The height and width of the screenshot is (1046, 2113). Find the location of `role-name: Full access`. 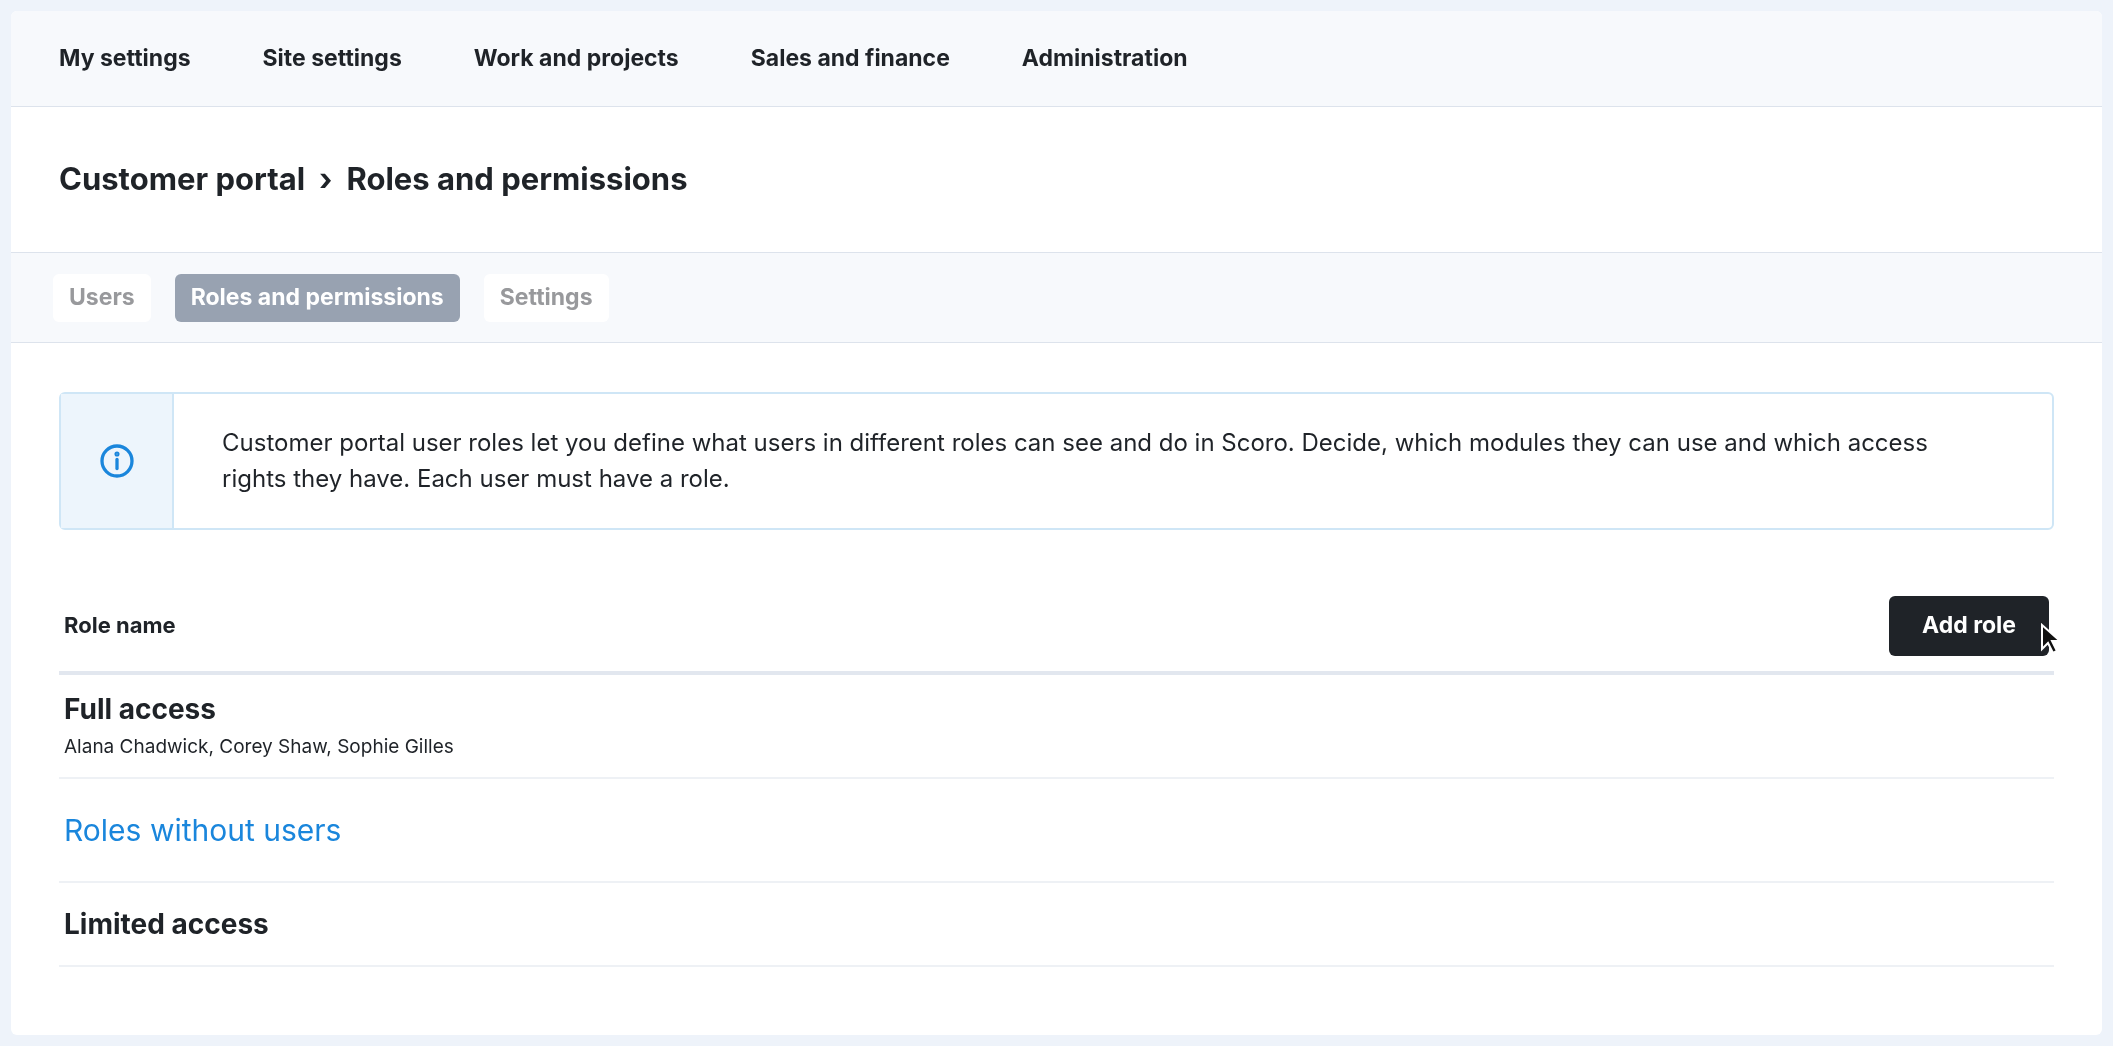

role-name: Full access is located at coordinates (140, 709).